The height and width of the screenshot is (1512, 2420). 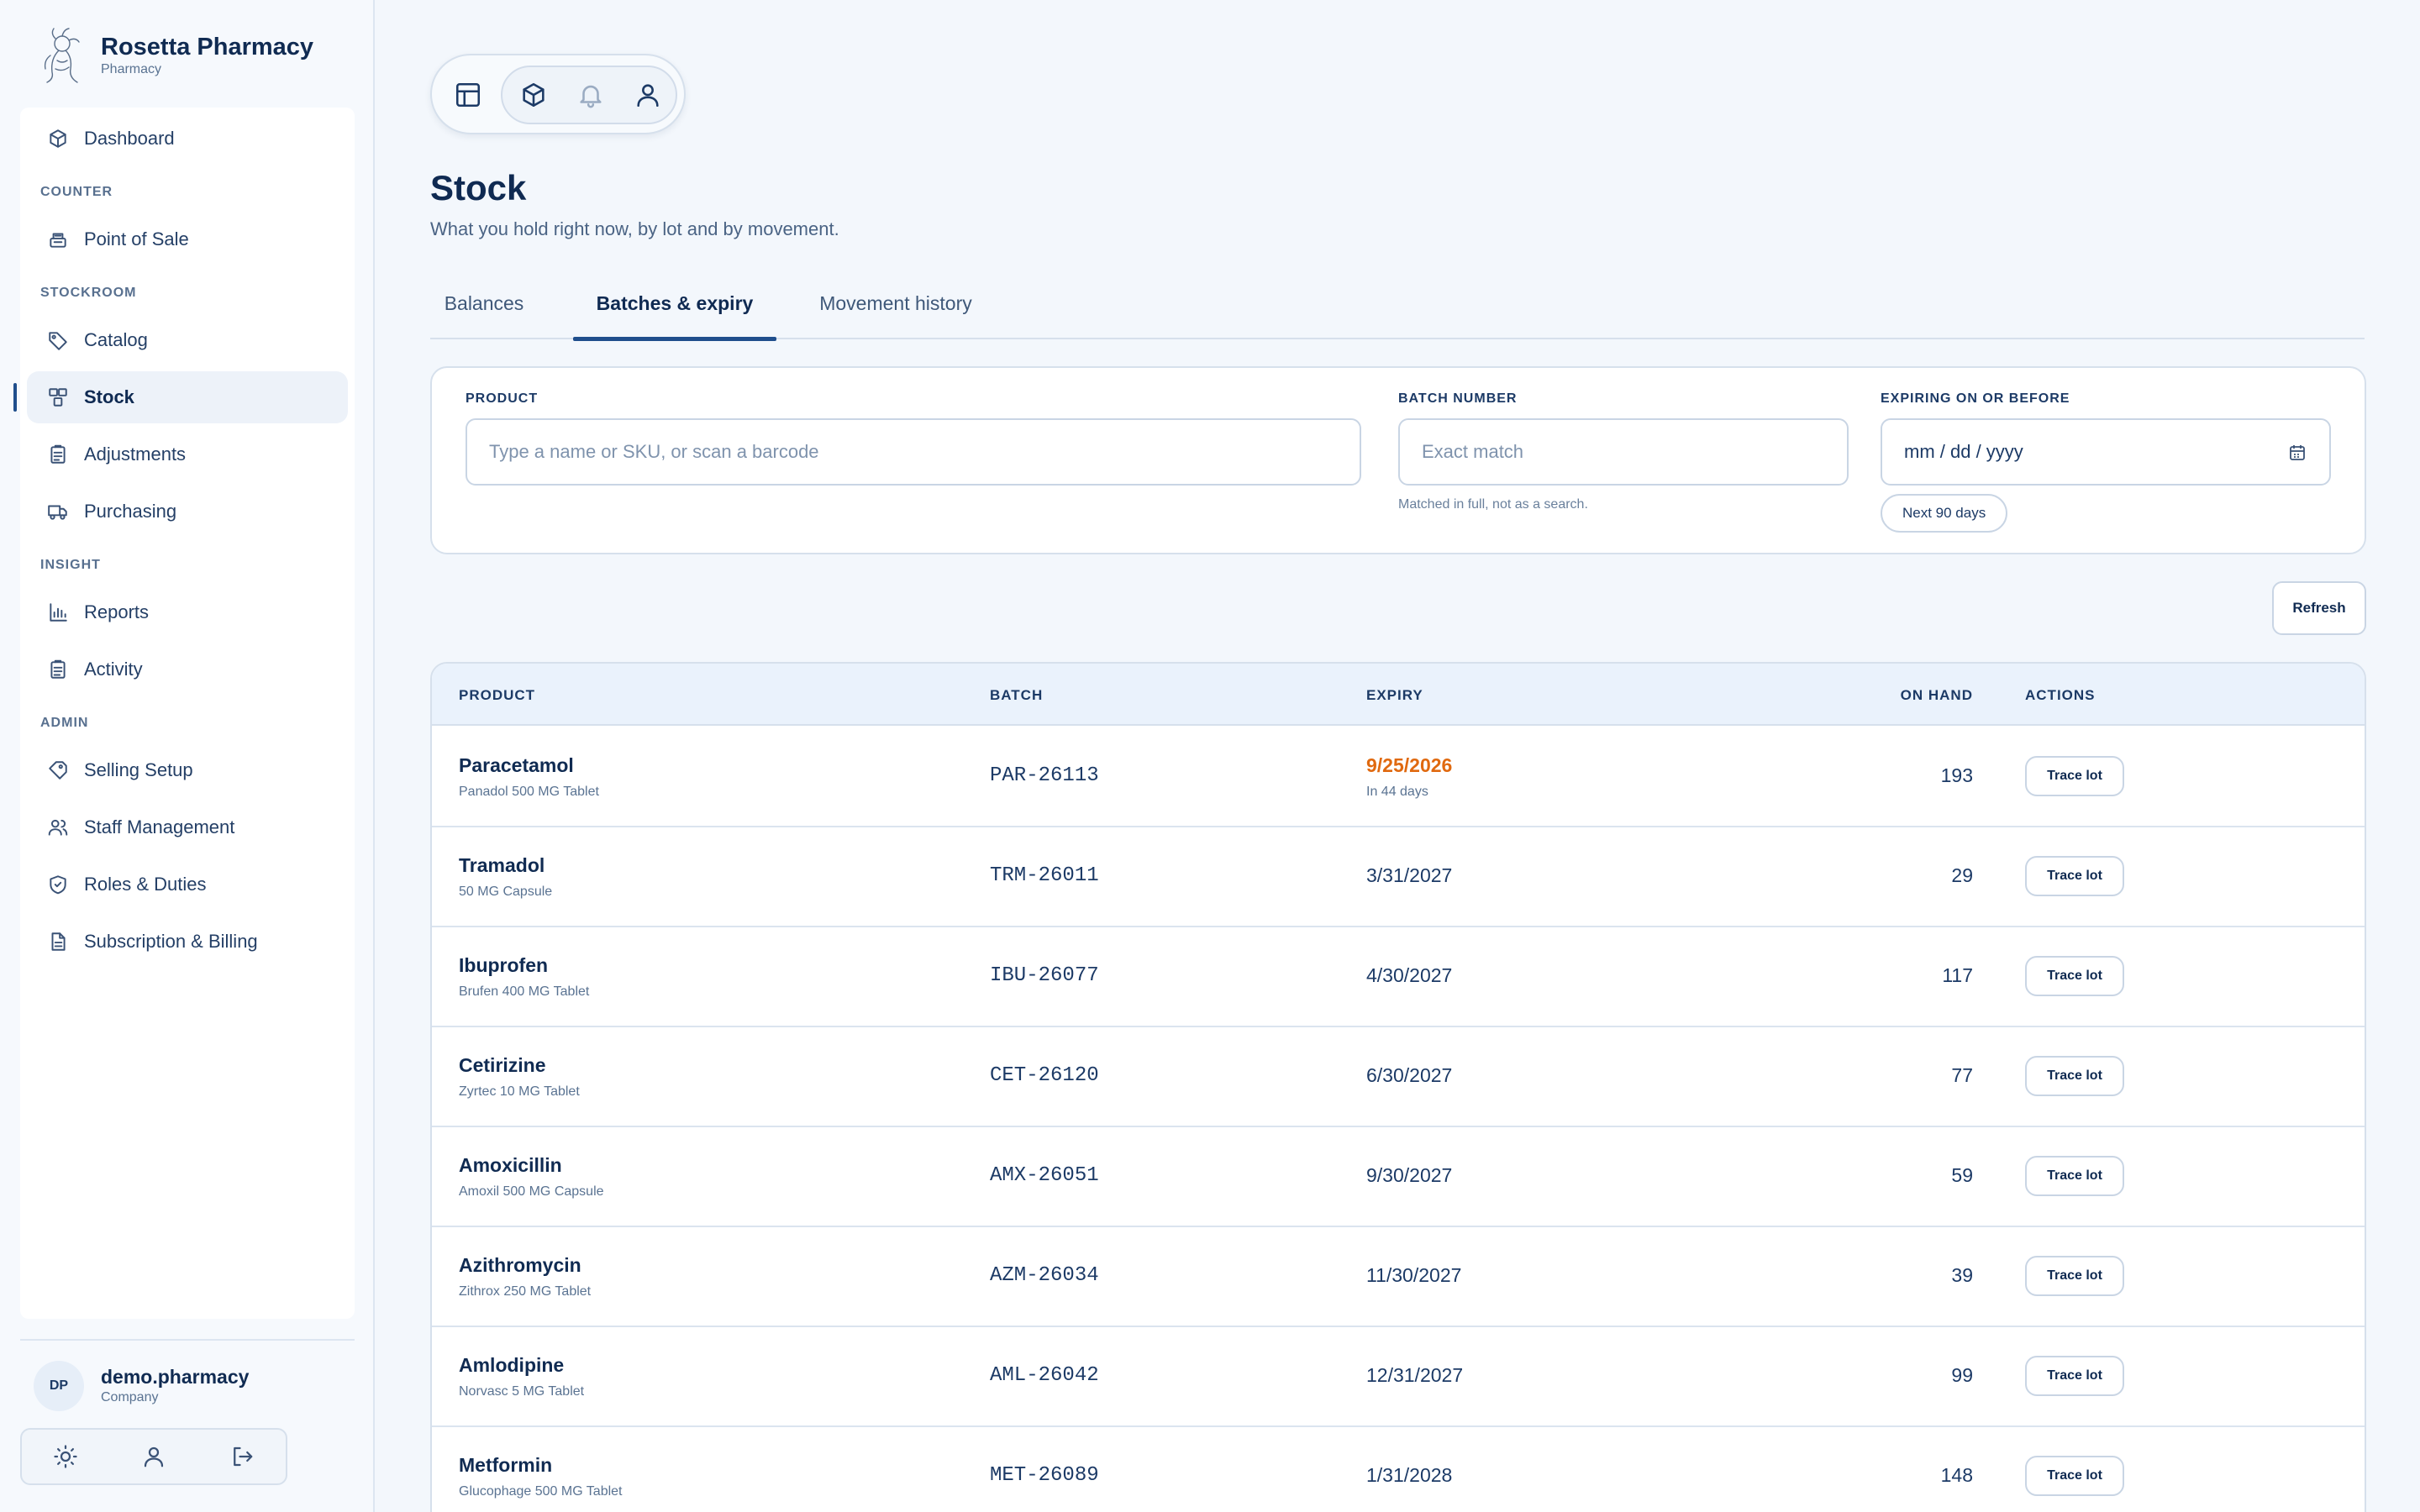 What do you see at coordinates (1493, 504) in the screenshot?
I see `batch-hint: Matched in full, not as a search.` at bounding box center [1493, 504].